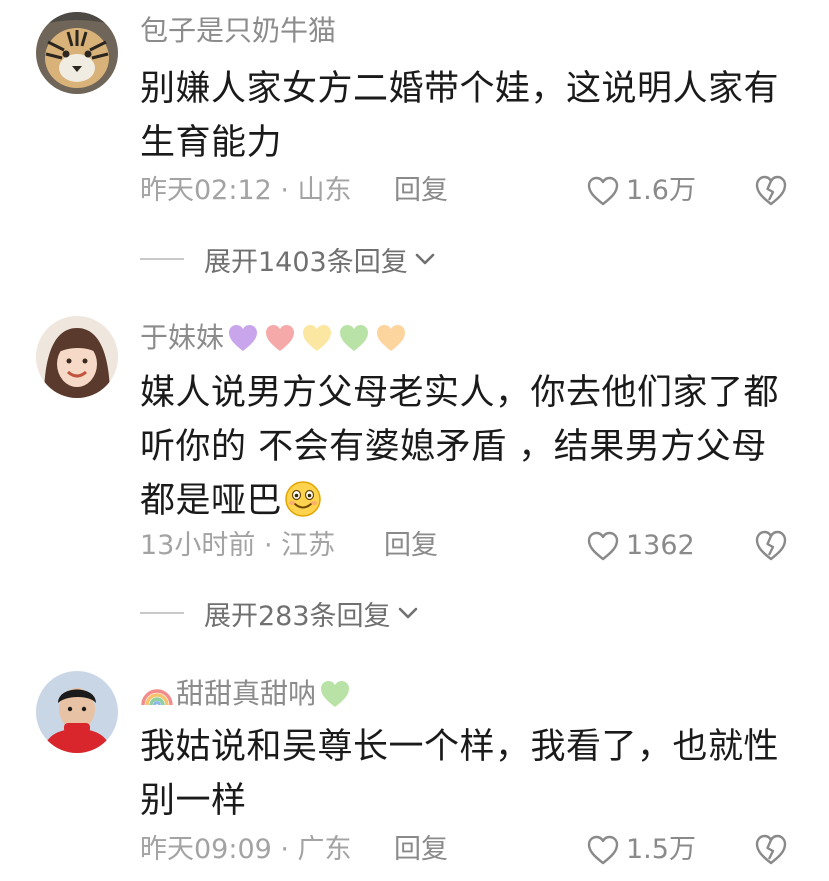  What do you see at coordinates (246, 849) in the screenshot?
I see `time-location: 昨天09:09 · 广东` at bounding box center [246, 849].